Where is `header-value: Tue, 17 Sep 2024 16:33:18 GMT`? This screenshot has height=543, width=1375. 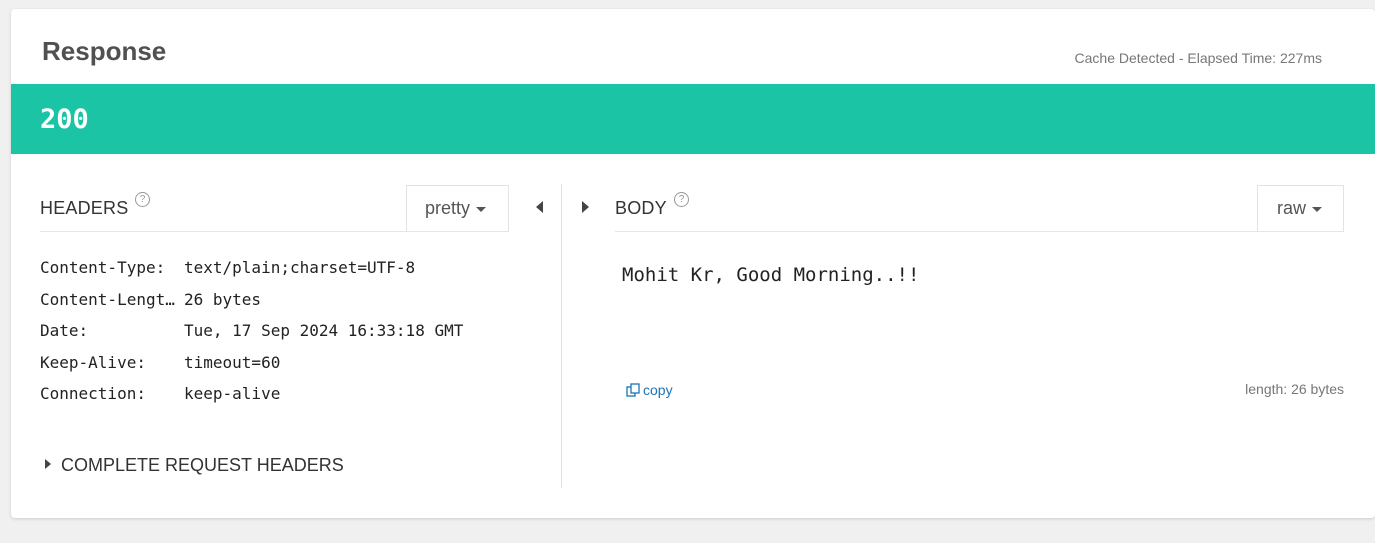
header-value: Tue, 17 Sep 2024 16:33:18 GMT is located at coordinates (324, 330).